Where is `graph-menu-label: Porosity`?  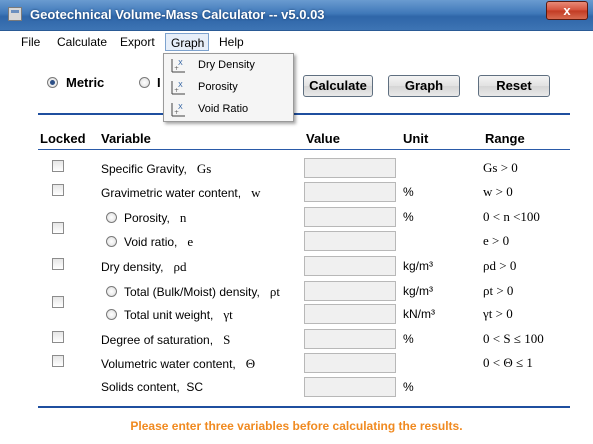
graph-menu-label: Porosity is located at coordinates (218, 87).